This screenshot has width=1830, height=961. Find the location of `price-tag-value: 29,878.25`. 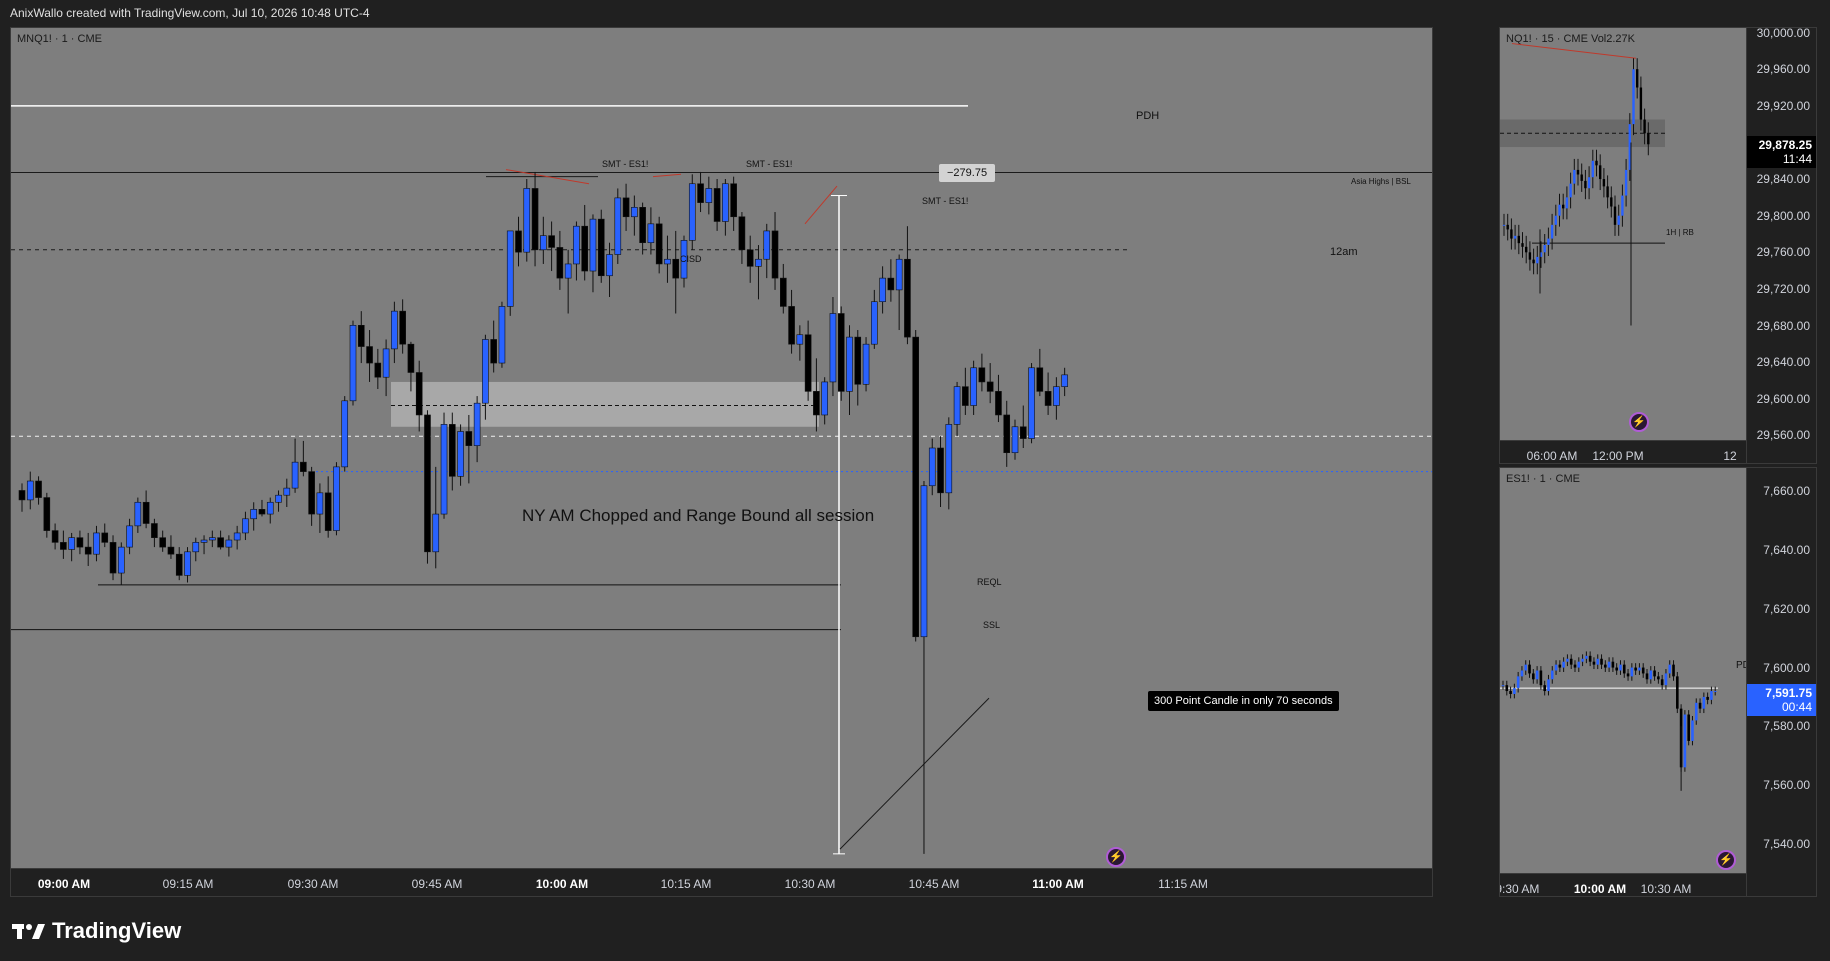

price-tag-value: 29,878.25 is located at coordinates (1785, 145).